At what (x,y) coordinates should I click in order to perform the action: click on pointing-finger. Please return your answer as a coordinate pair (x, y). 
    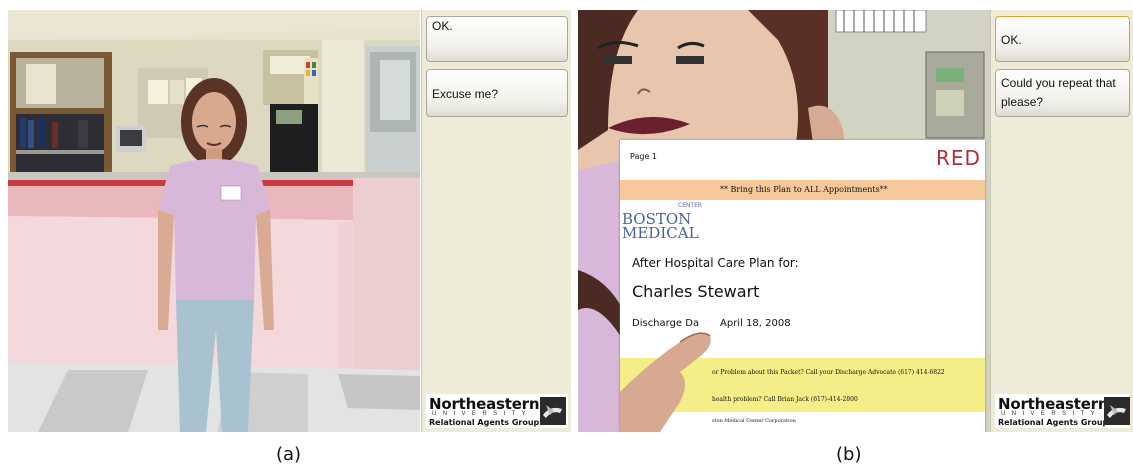
    Looking at the image, I should click on (665, 382).